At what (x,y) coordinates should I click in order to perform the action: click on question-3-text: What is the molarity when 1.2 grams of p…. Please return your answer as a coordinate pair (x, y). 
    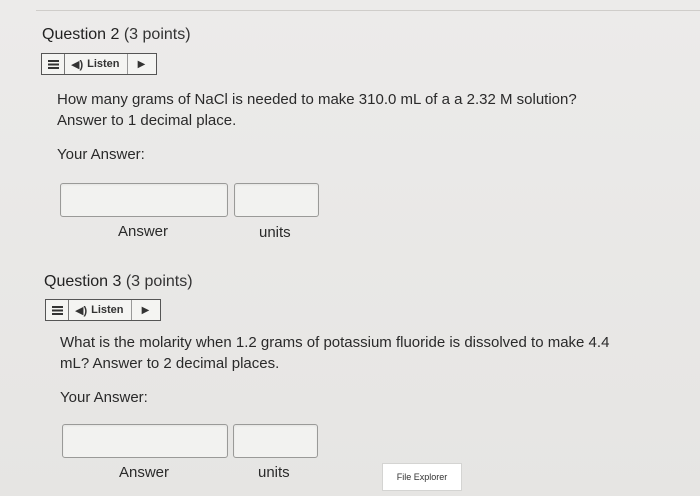
    Looking at the image, I should click on (334, 353).